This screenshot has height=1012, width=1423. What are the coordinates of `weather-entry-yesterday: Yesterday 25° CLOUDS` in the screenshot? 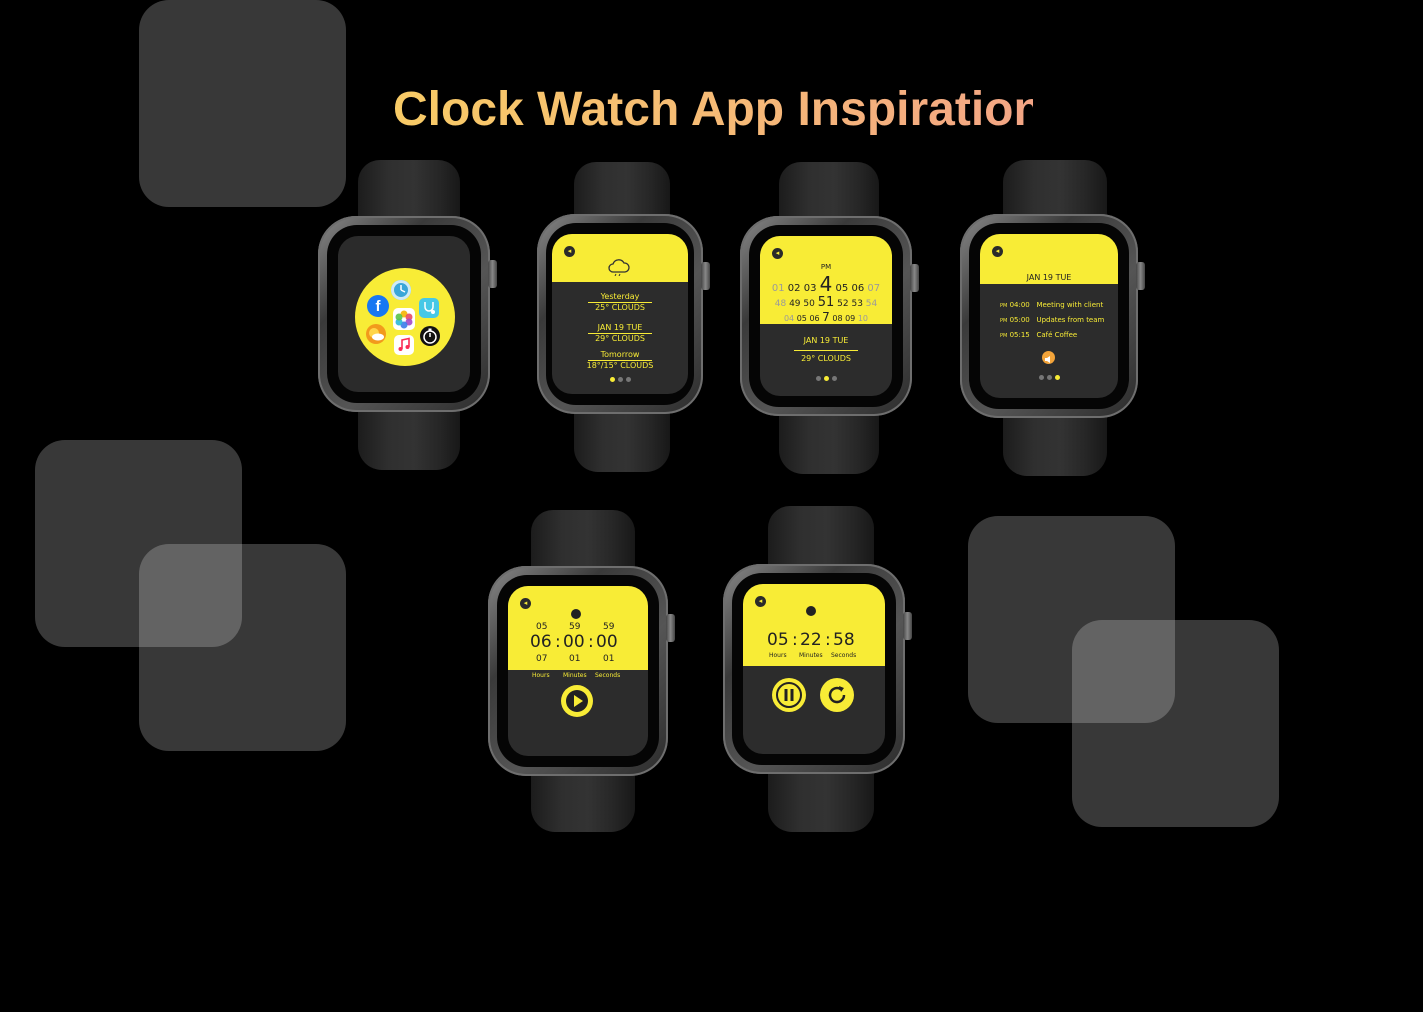 It's located at (620, 302).